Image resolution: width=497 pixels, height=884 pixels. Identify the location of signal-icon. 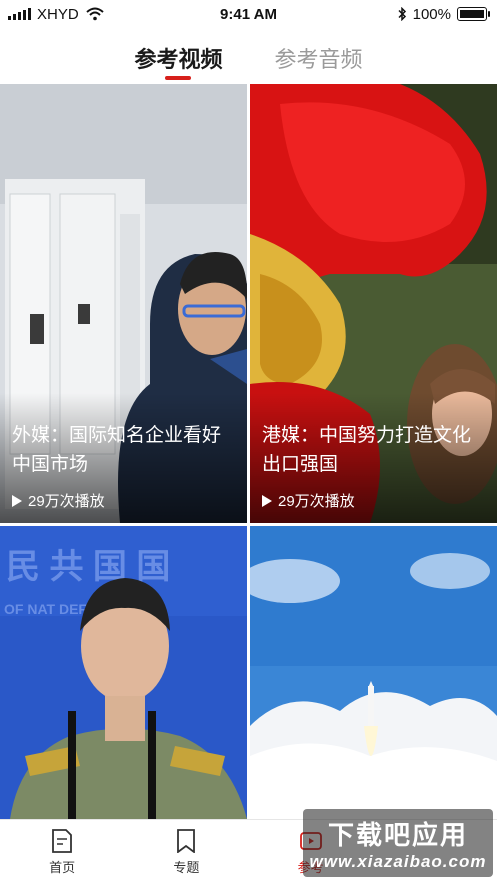
(19, 14).